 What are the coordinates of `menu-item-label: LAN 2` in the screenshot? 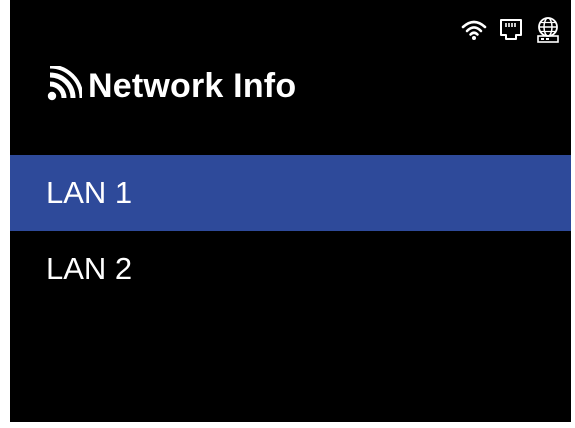 It's located at (89, 268).